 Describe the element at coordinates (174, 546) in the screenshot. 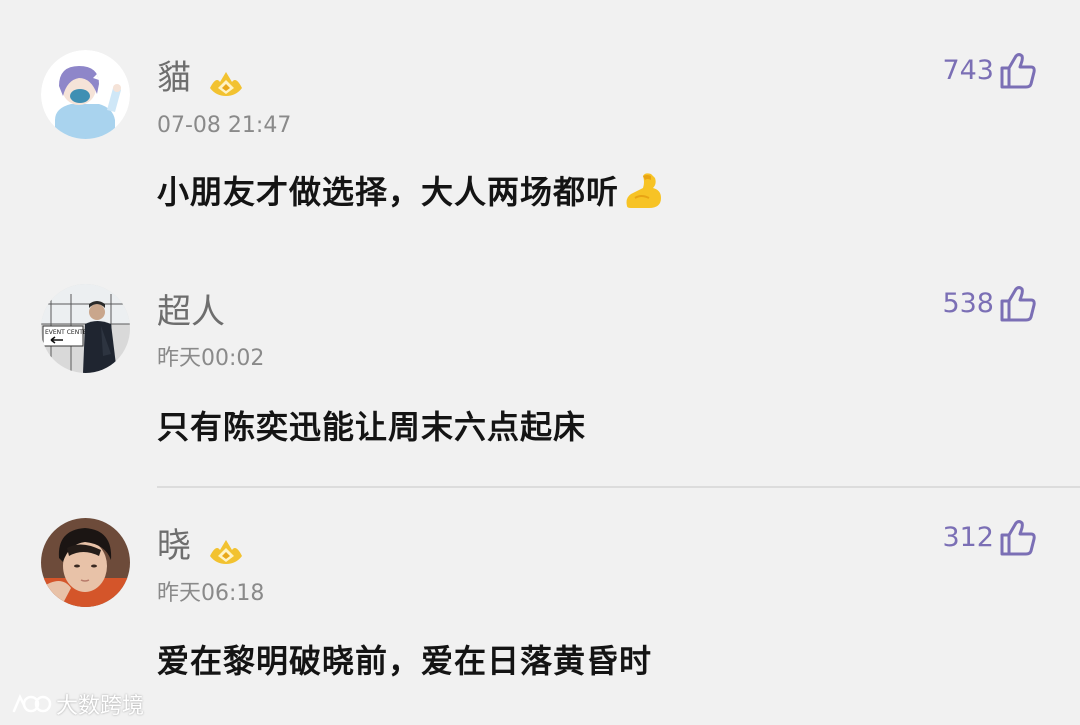

I see `username: 晓` at that location.